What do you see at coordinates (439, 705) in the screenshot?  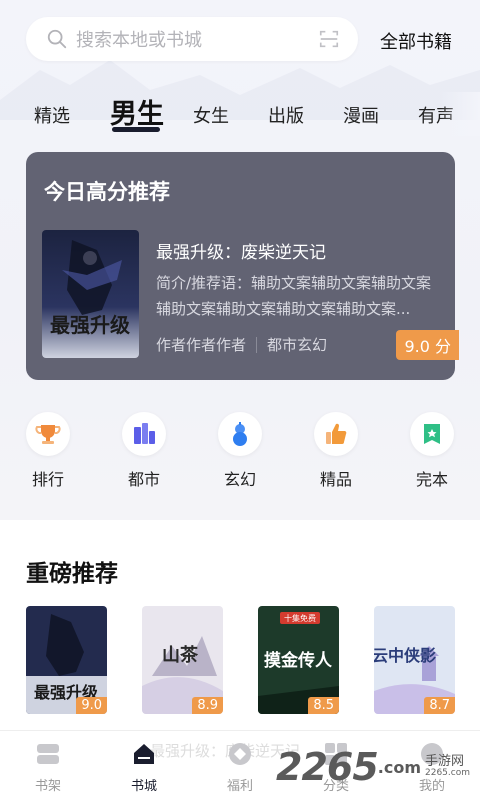 I see `book-rating: 8.7` at bounding box center [439, 705].